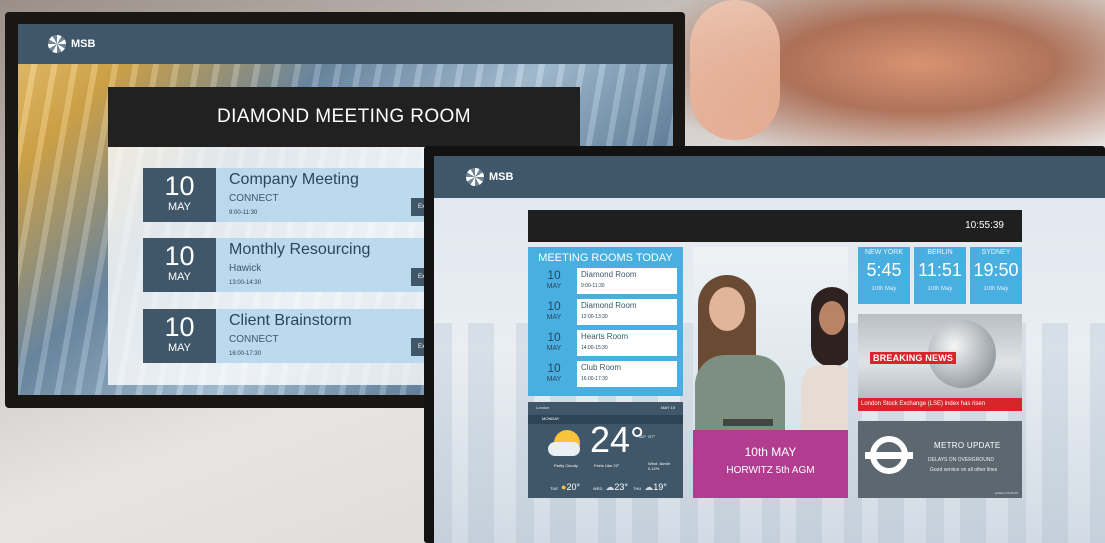 The width and height of the screenshot is (1105, 543). What do you see at coordinates (660, 487) in the screenshot?
I see `forecast-temp: 19°` at bounding box center [660, 487].